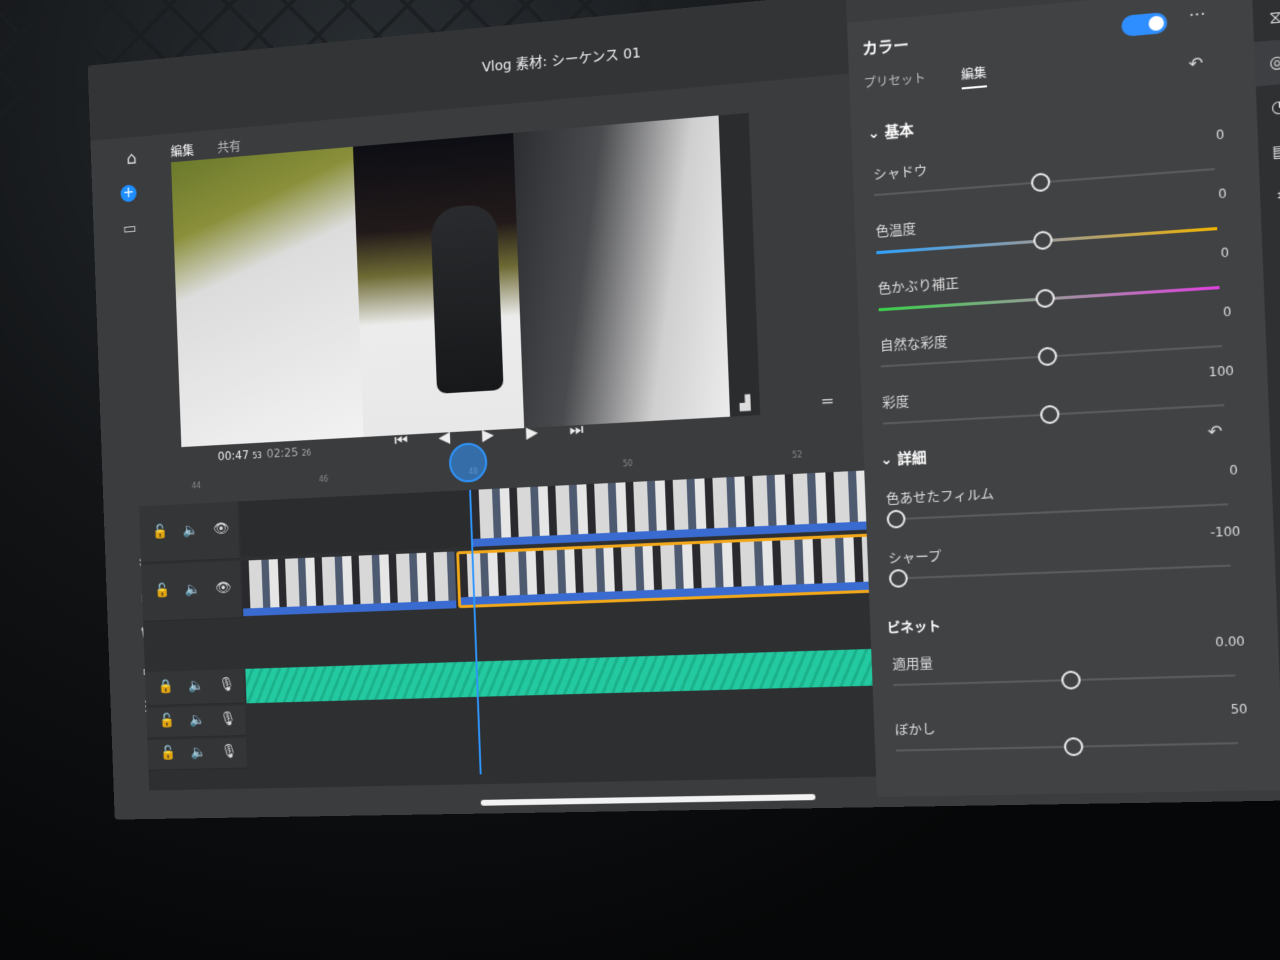 This screenshot has height=960, width=1280. What do you see at coordinates (1144, 24) in the screenshot?
I see `color-enable-toggle` at bounding box center [1144, 24].